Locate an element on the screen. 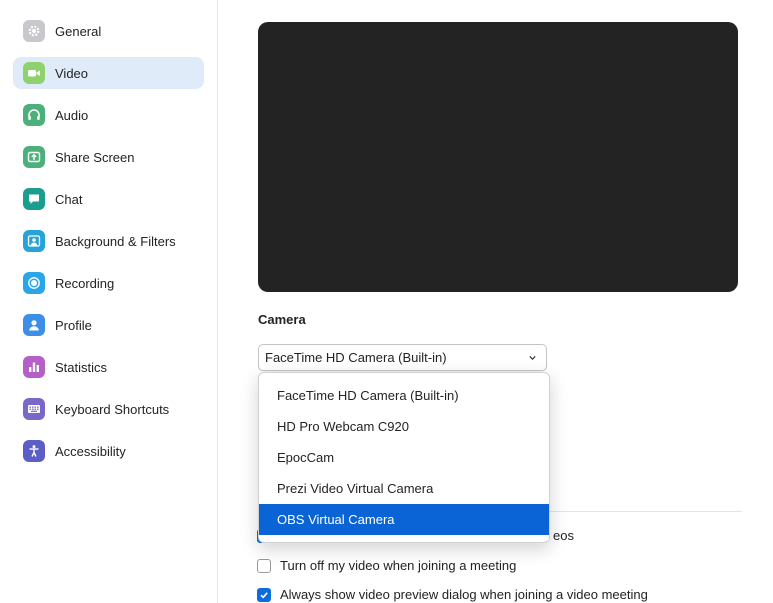 Image resolution: width=773 pixels, height=603 pixels. sidebar-item-label: Keyboard Shortcuts is located at coordinates (112, 409).